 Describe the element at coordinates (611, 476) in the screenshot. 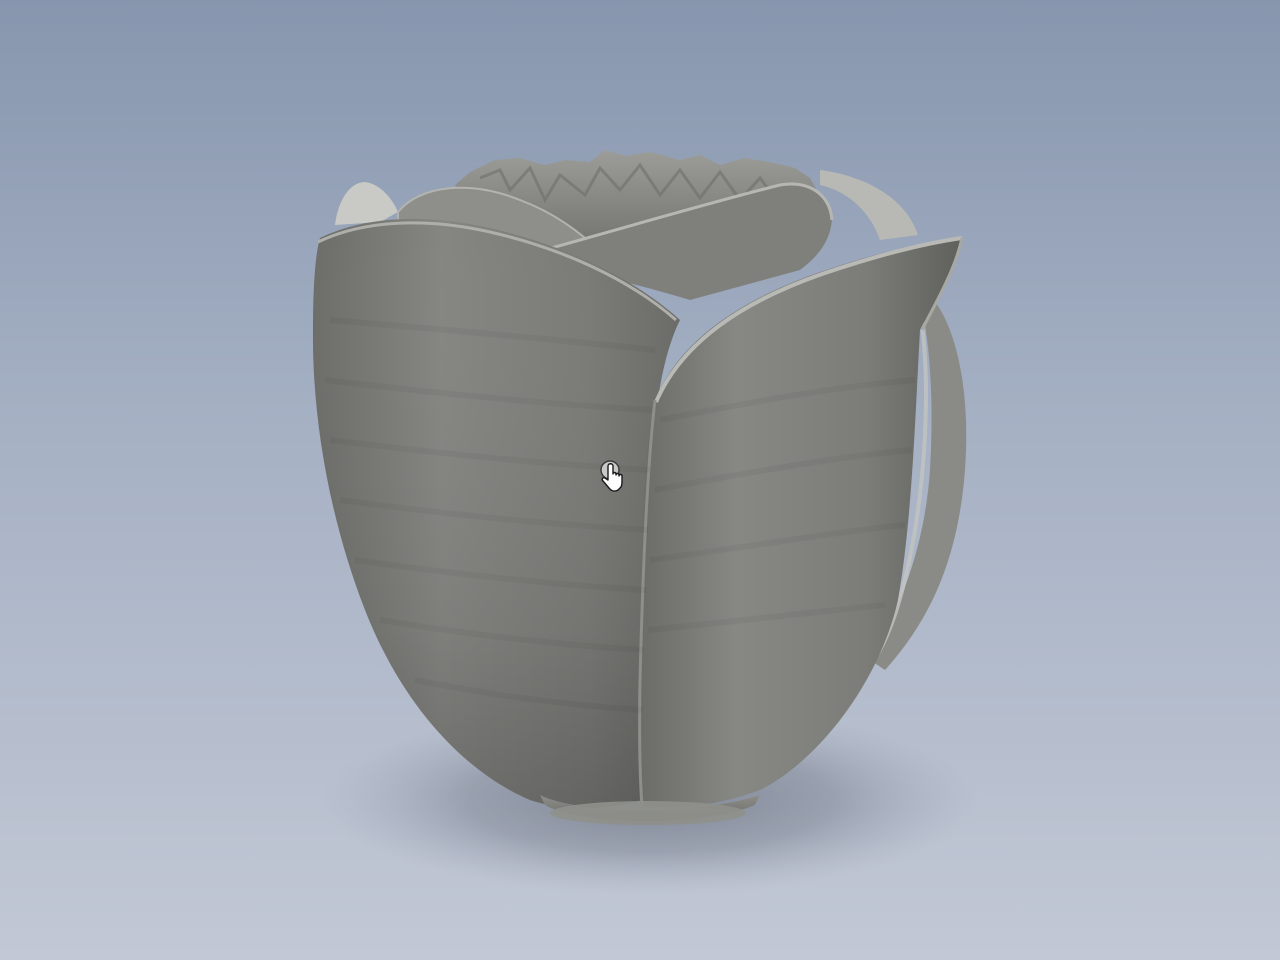

I see `hand-pointer-icon` at that location.